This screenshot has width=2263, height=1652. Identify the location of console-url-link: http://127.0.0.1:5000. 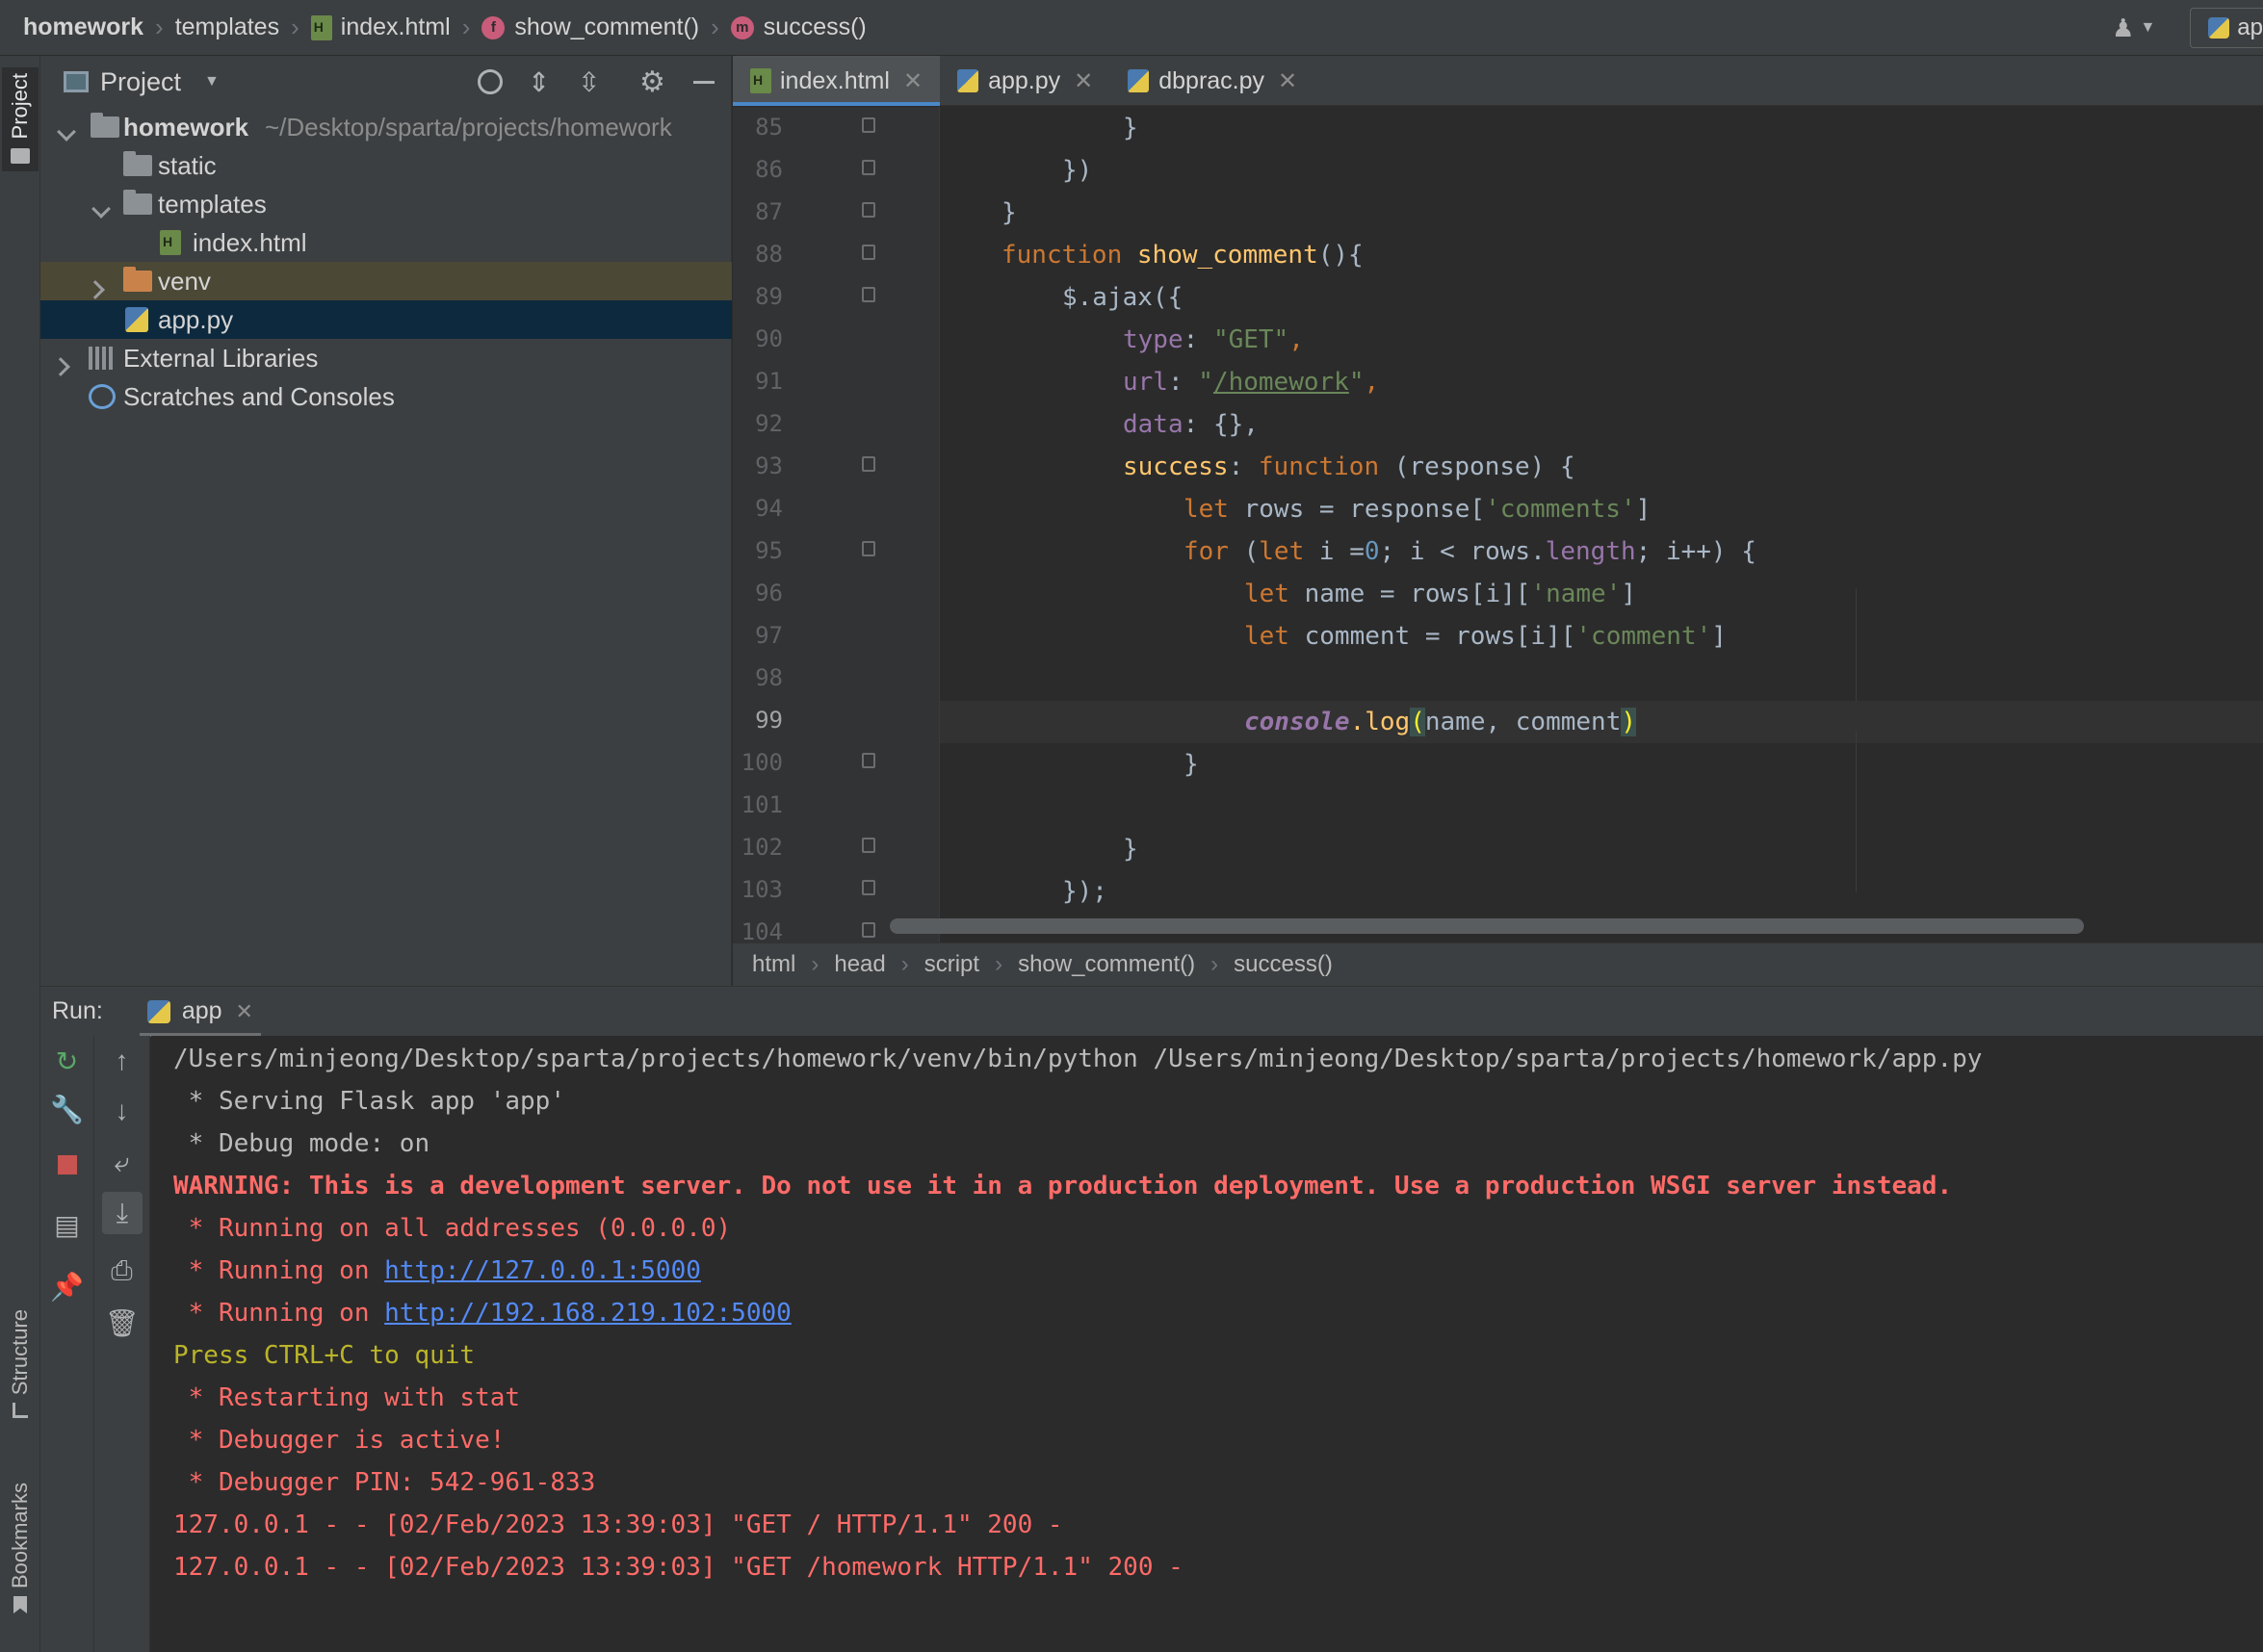
(542, 1270).